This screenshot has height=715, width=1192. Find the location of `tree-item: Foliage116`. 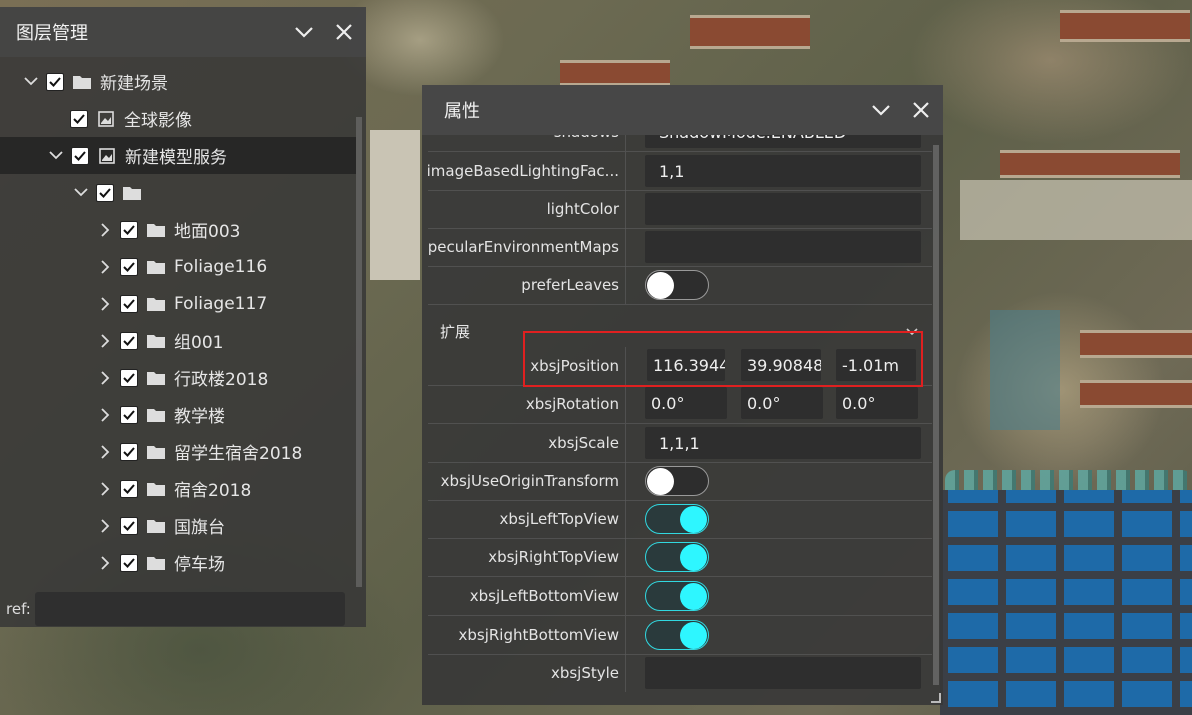

tree-item: Foliage116 is located at coordinates (178, 266).